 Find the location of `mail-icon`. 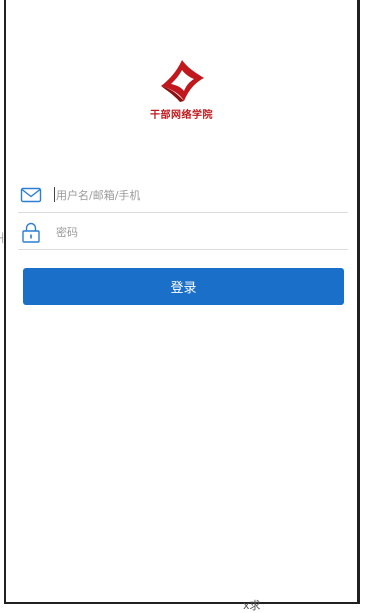

mail-icon is located at coordinates (31, 195).